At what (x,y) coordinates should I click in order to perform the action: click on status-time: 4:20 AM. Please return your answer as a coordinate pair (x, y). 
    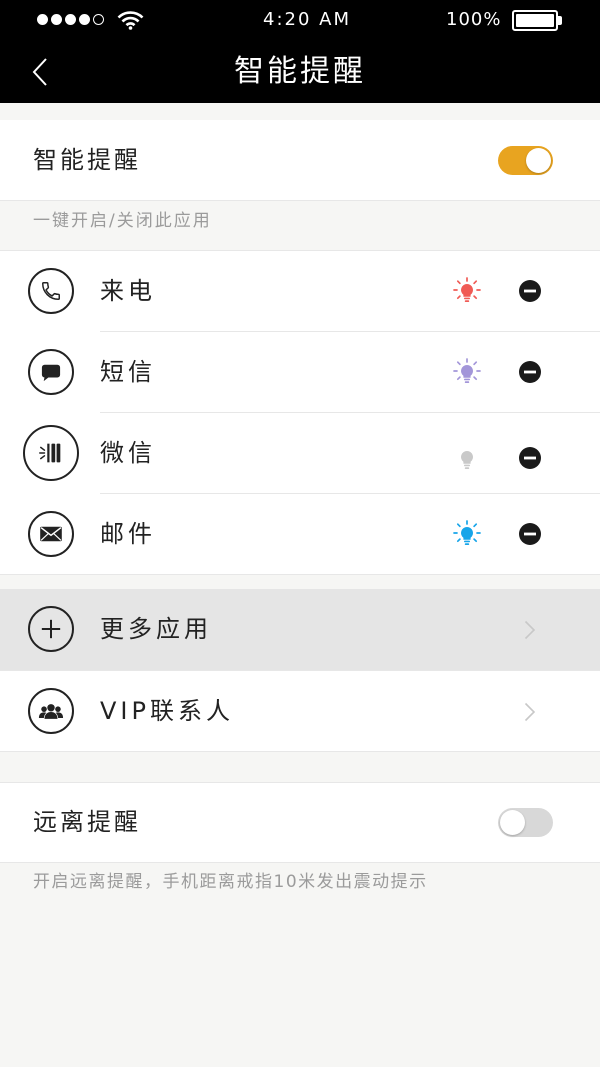
    Looking at the image, I should click on (307, 19).